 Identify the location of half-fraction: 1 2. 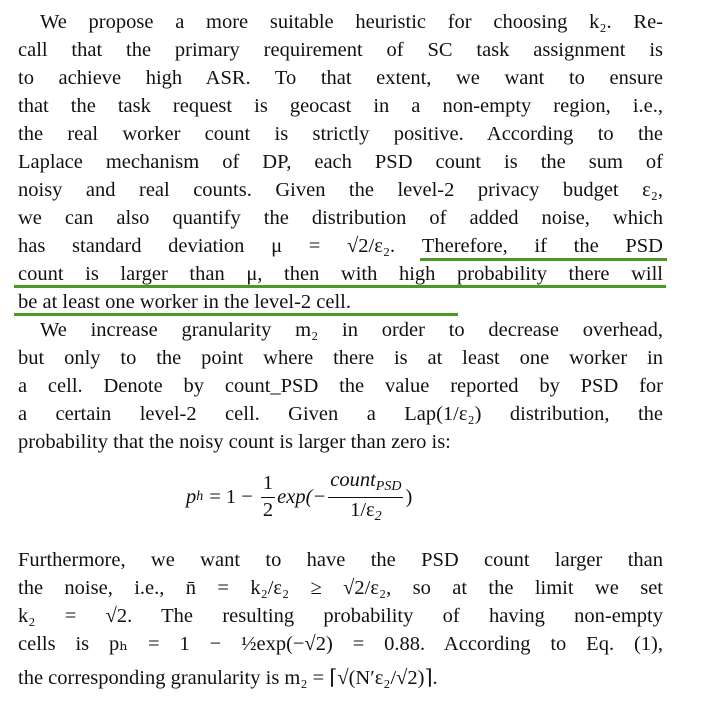
(268, 497).